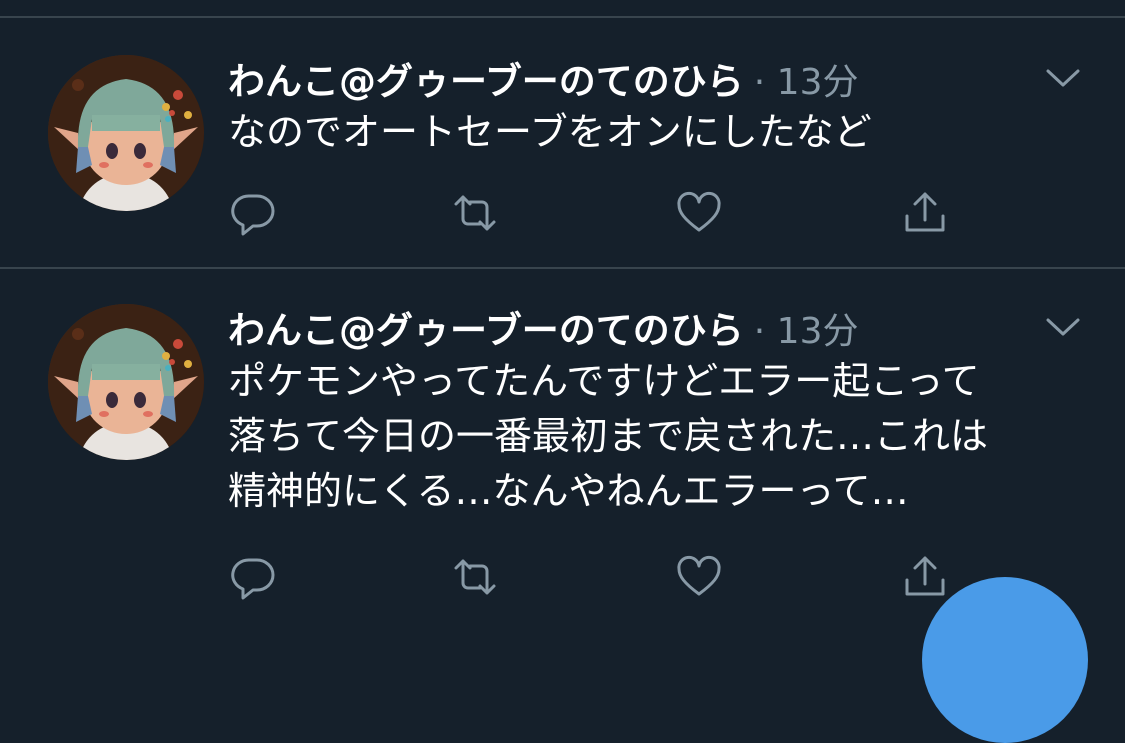 This screenshot has width=1125, height=743. What do you see at coordinates (1005, 660) in the screenshot?
I see `compose-button` at bounding box center [1005, 660].